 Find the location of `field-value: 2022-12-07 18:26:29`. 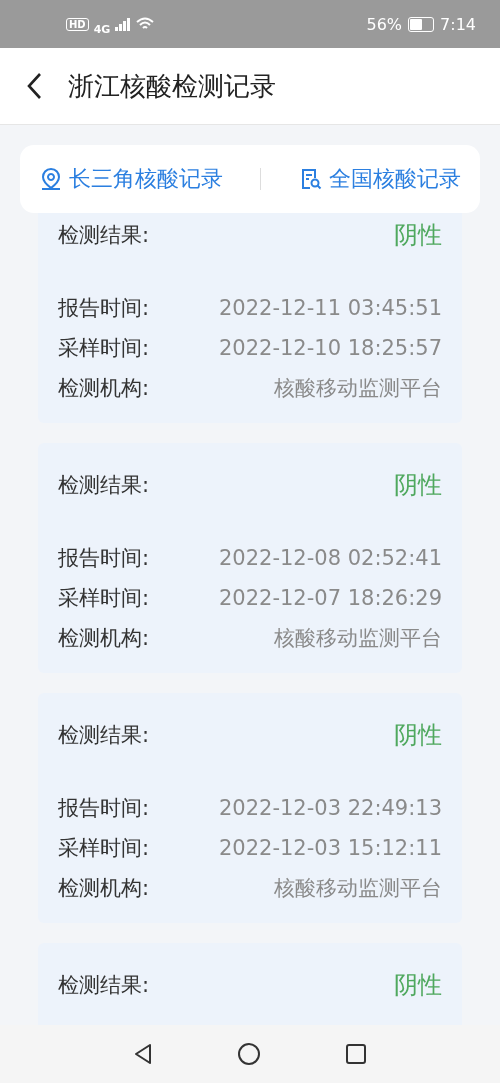

field-value: 2022-12-07 18:26:29 is located at coordinates (330, 598).